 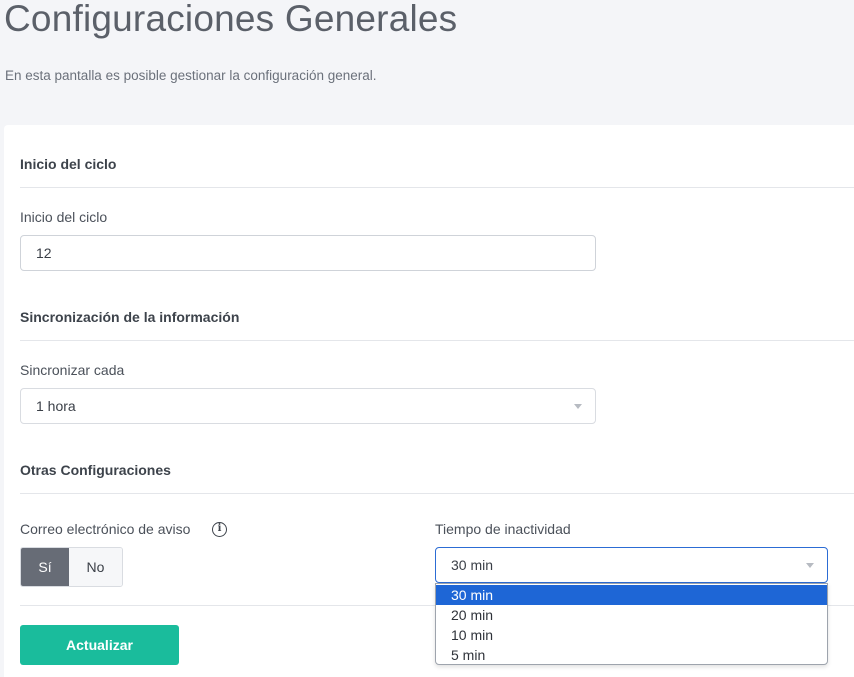 I want to click on toggle-no-button: No, so click(x=95, y=567).